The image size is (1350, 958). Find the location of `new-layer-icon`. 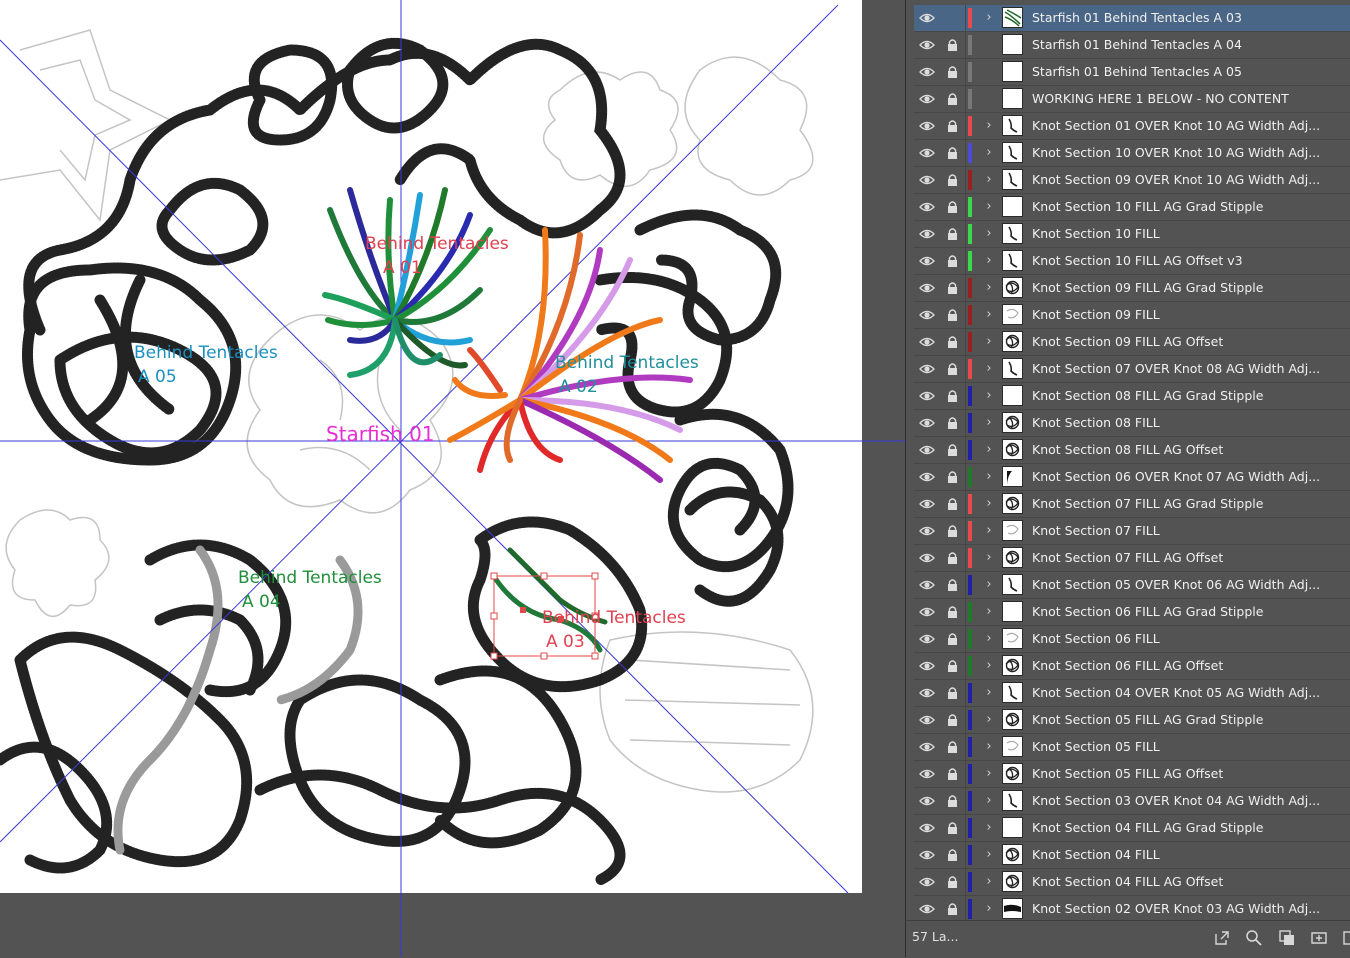

new-layer-icon is located at coordinates (1346, 938).